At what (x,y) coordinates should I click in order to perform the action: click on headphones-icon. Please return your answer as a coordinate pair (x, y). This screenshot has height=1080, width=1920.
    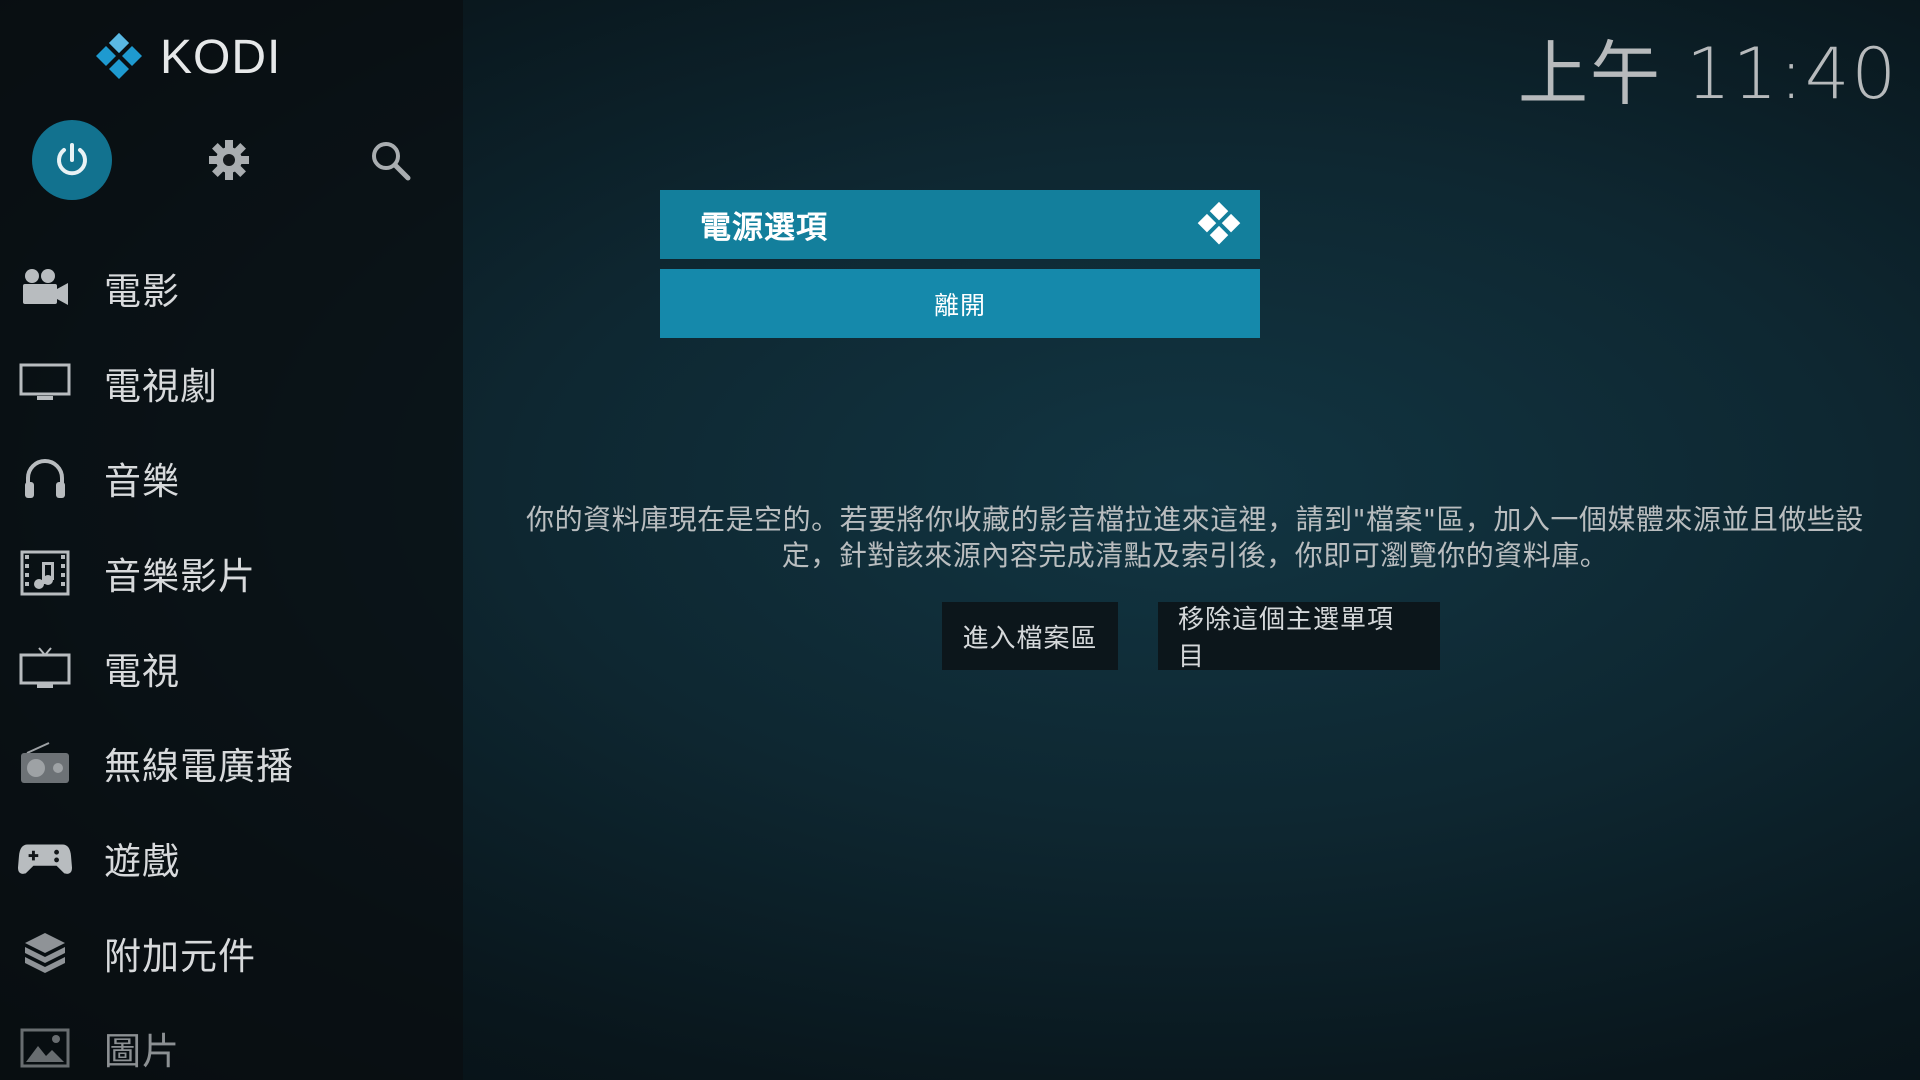
    Looking at the image, I should click on (45, 478).